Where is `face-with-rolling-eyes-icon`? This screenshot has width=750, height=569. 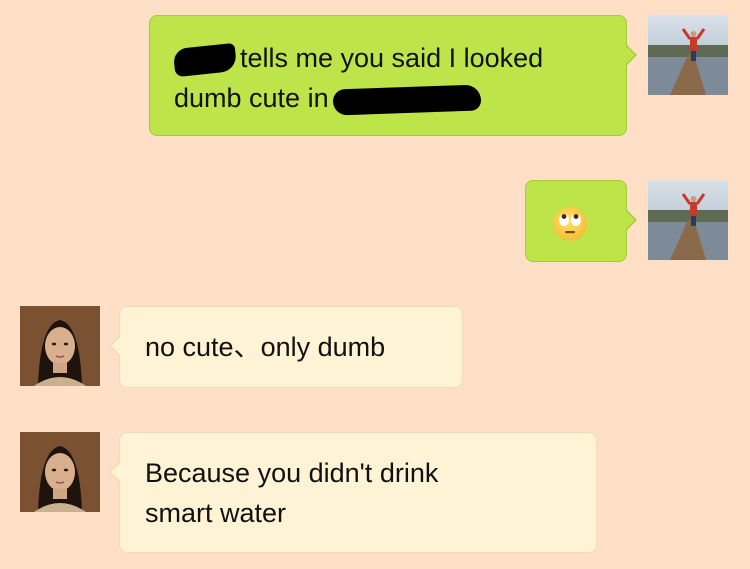 face-with-rolling-eyes-icon is located at coordinates (570, 224).